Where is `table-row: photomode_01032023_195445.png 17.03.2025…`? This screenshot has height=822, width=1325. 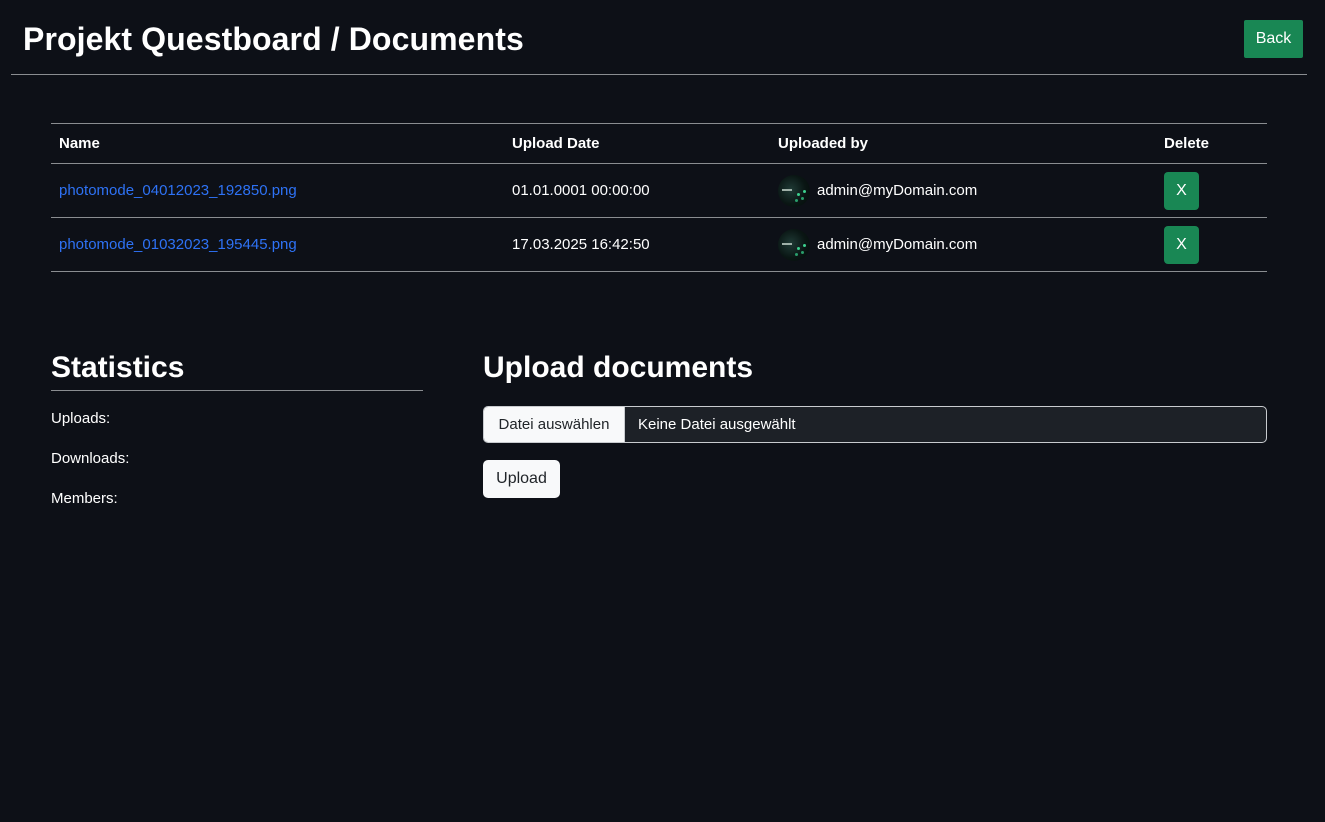
table-row: photomode_01032023_195445.png 17.03.2025… is located at coordinates (659, 244).